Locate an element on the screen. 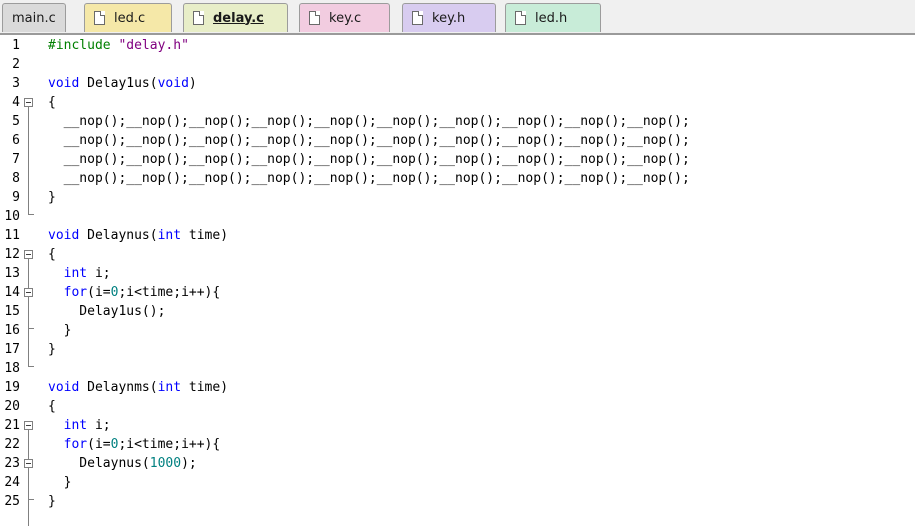 This screenshot has width=915, height=526. line-number: 6 is located at coordinates (16, 140).